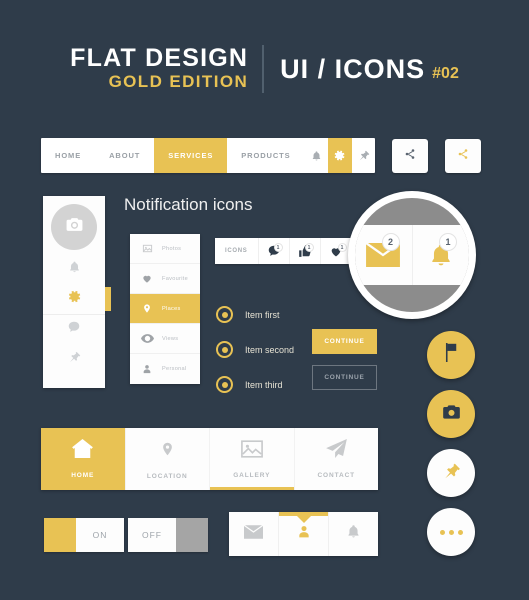 The height and width of the screenshot is (600, 529). I want to click on tab-active-underline, so click(252, 488).